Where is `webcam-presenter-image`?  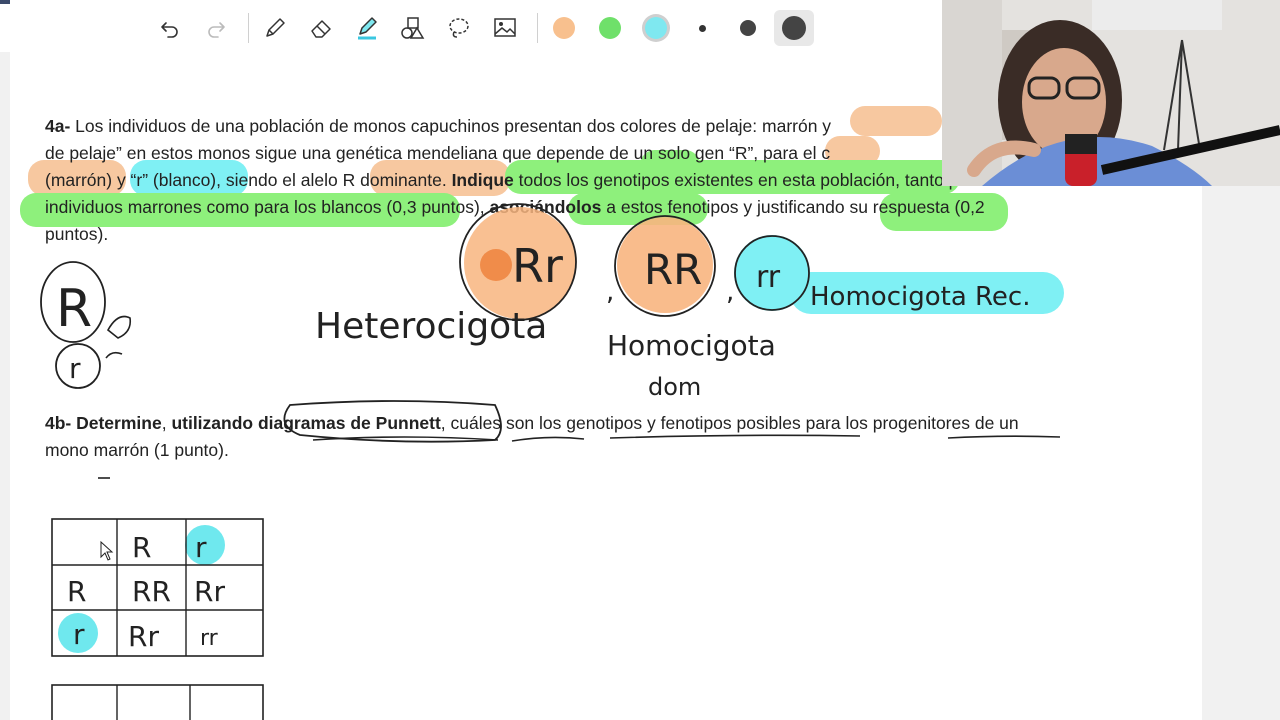 webcam-presenter-image is located at coordinates (1111, 93).